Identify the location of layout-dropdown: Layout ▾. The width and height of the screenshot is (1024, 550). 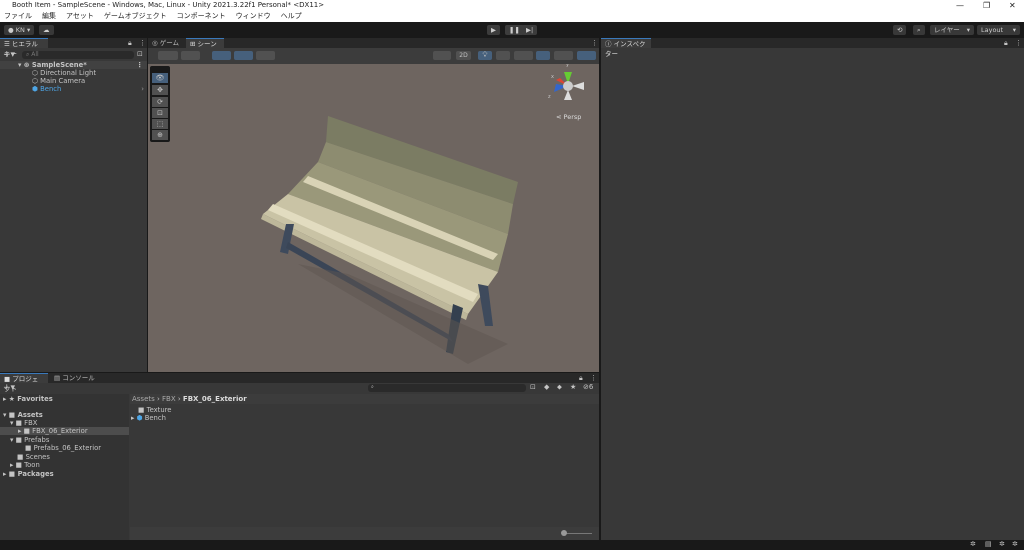
(998, 30).